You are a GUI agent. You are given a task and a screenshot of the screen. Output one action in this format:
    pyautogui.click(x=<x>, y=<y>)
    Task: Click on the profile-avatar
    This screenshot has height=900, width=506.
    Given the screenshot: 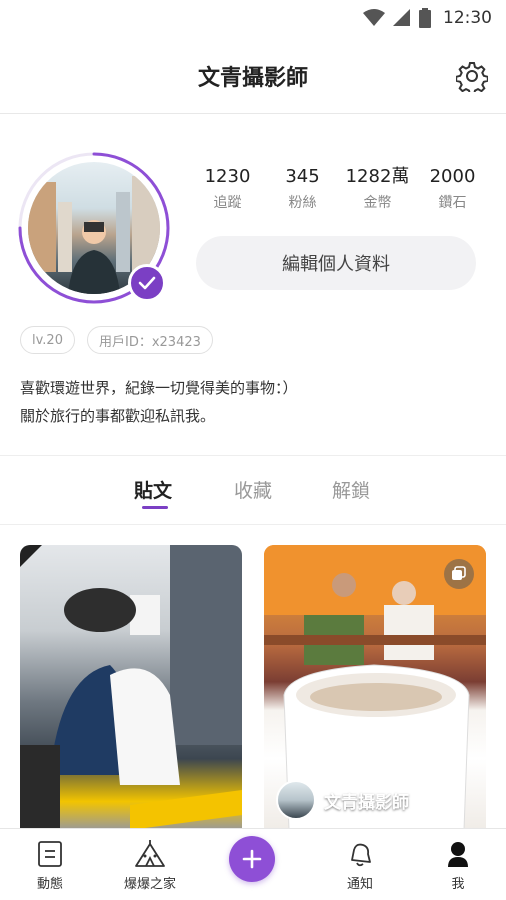 What is the action you would take?
    pyautogui.click(x=94, y=228)
    